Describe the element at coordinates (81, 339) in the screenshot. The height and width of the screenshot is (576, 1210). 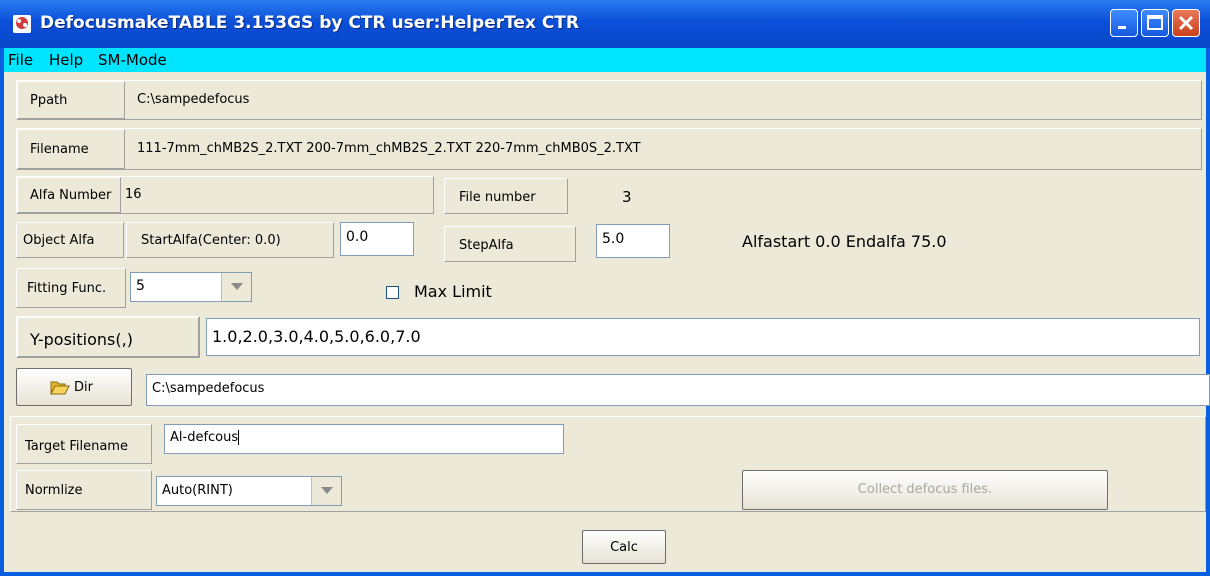
I see `y-positions-label: Y-positions(,)` at that location.